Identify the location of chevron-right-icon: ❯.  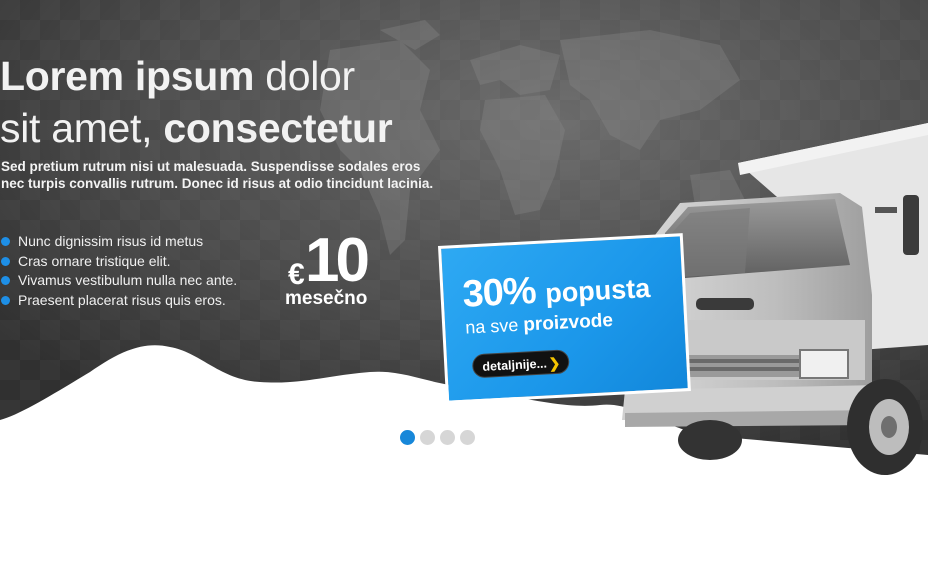
(554, 363).